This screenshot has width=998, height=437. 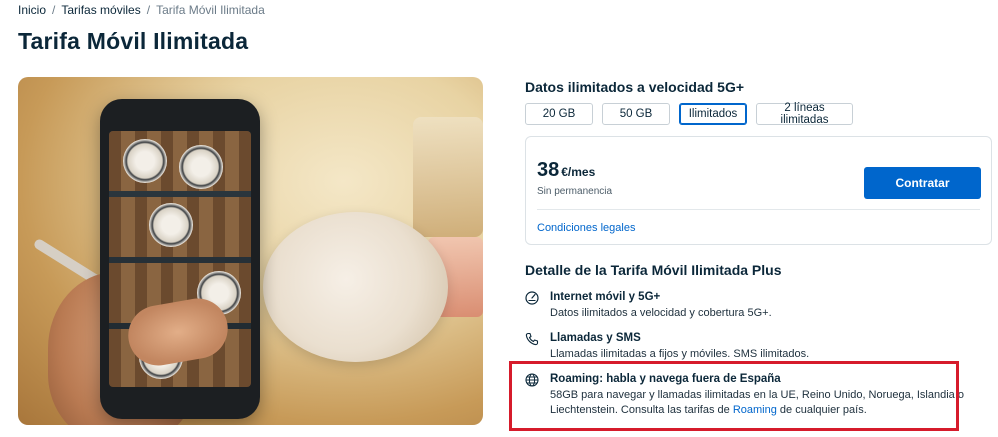 What do you see at coordinates (548, 170) in the screenshot?
I see `price-amount: 38` at bounding box center [548, 170].